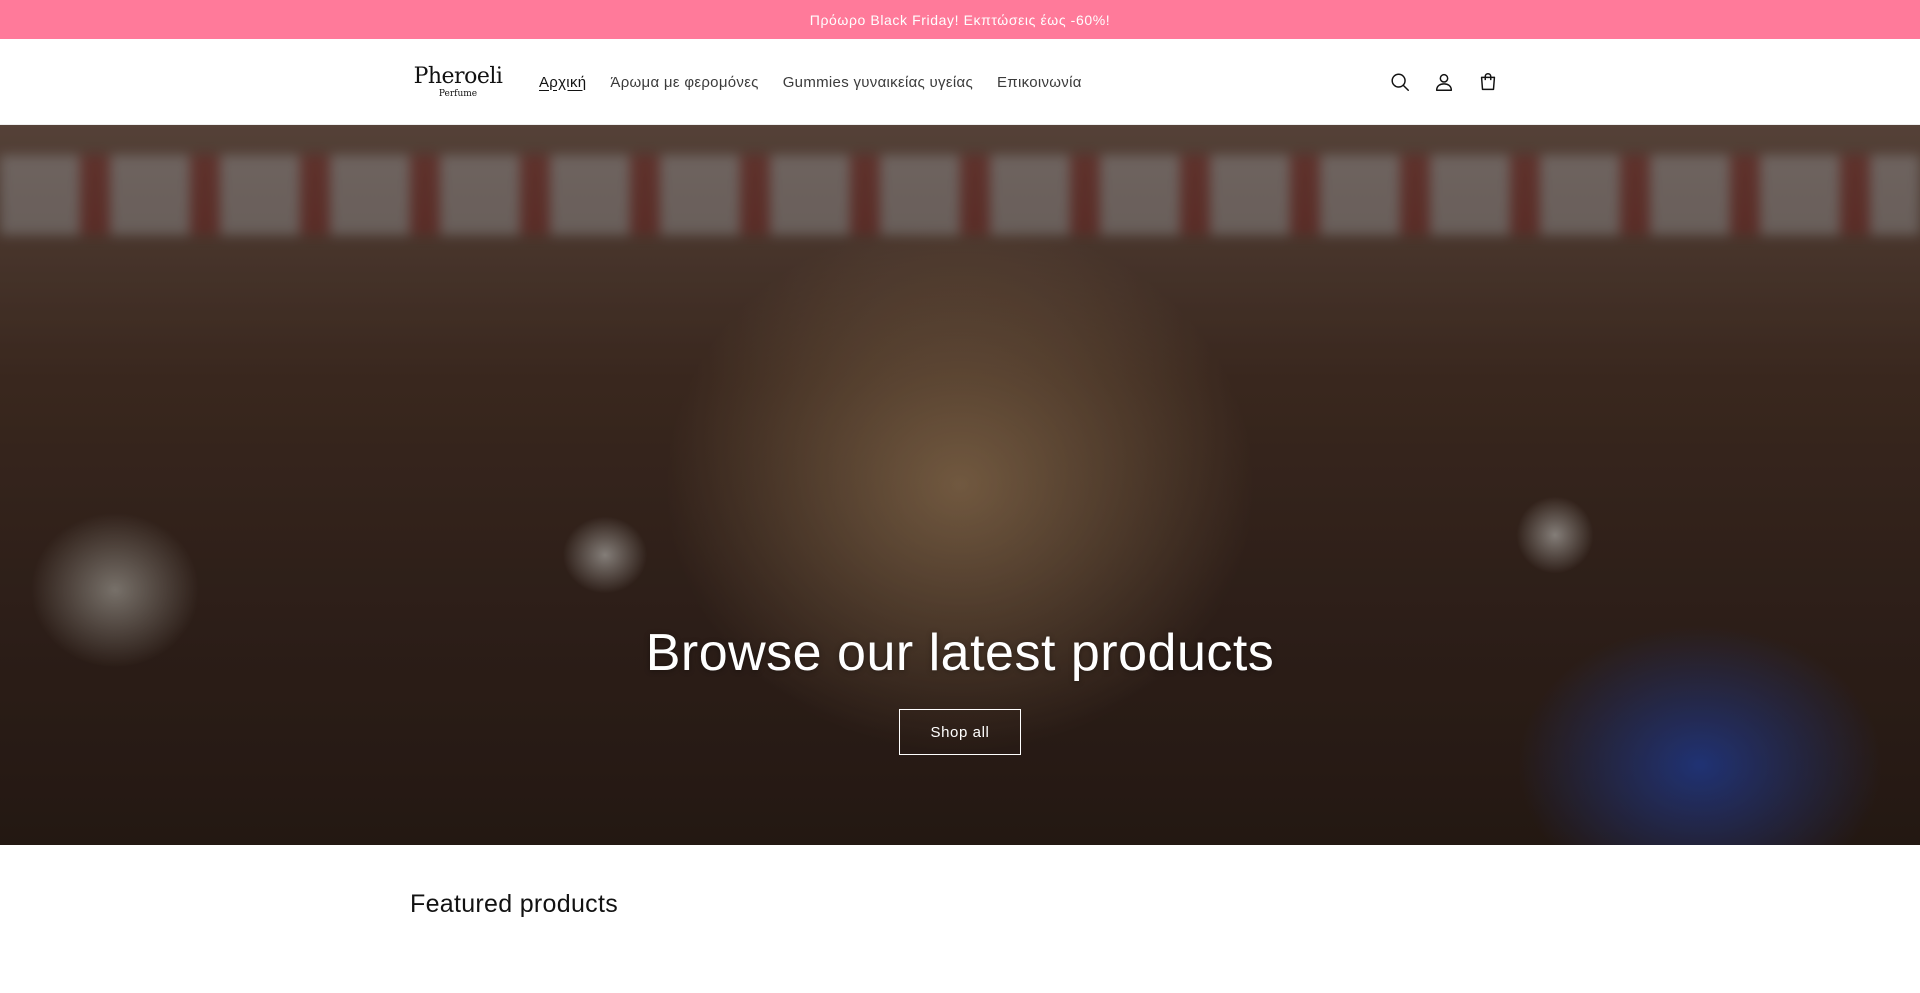 This screenshot has width=1920, height=993. I want to click on nav-item-pheromone-perfume: Άρωμα με φερομόνες, so click(684, 82).